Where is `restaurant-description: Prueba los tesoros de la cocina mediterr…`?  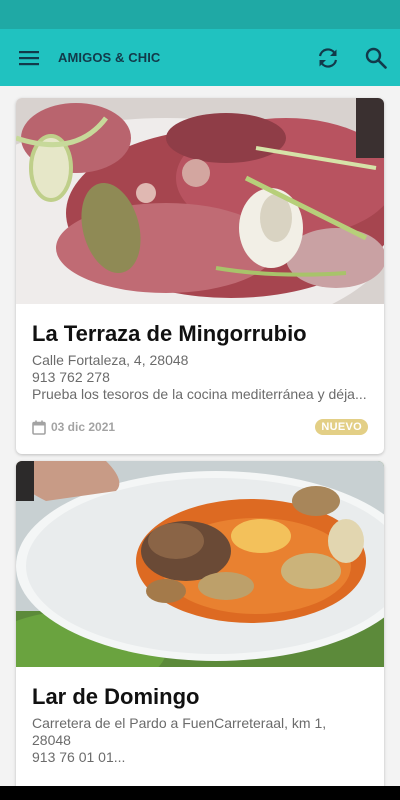 restaurant-description: Prueba los tesoros de la cocina mediterr… is located at coordinates (199, 394).